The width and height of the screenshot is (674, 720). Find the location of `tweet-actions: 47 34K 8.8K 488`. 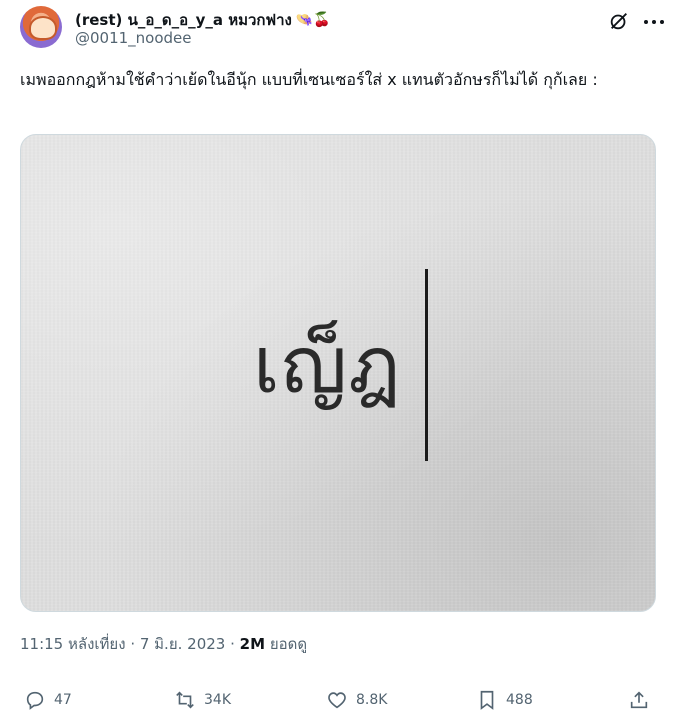

tweet-actions: 47 34K 8.8K 488 is located at coordinates (338, 700).